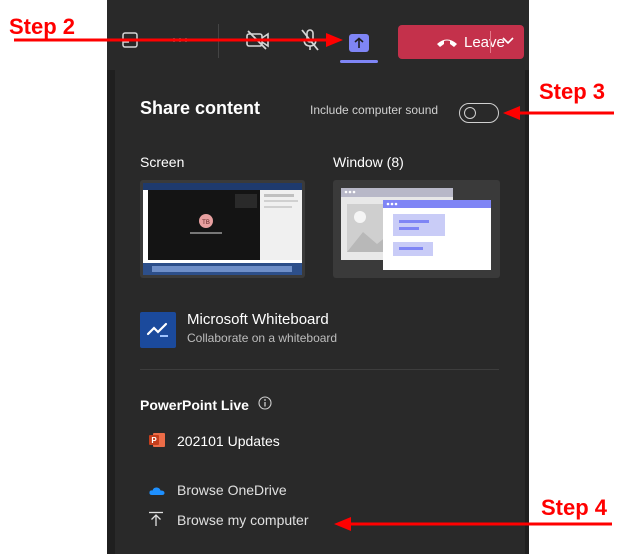 The width and height of the screenshot is (627, 554). Describe the element at coordinates (558, 113) in the screenshot. I see `step3-arrow` at that location.